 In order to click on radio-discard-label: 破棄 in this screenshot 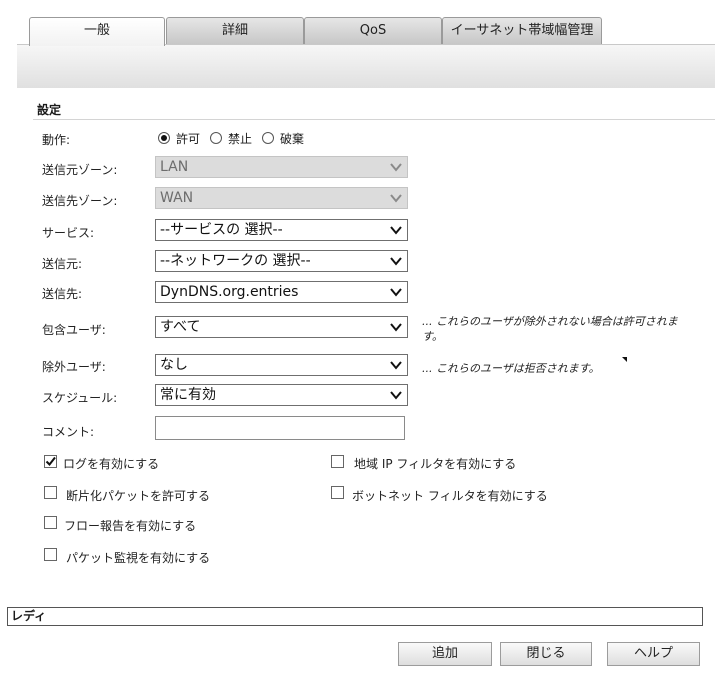, I will do `click(292, 138)`.